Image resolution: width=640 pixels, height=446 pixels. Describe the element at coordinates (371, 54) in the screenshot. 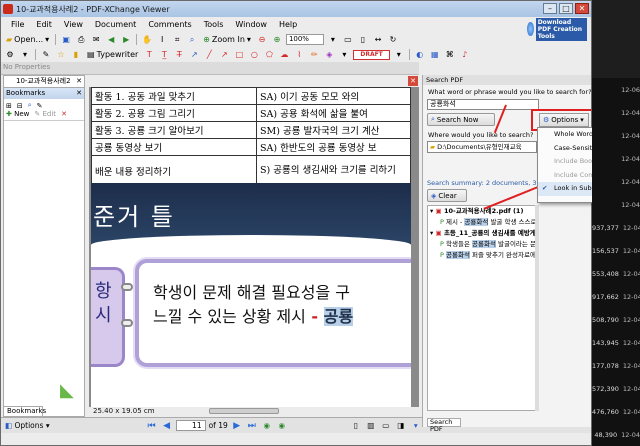

I see `draft-stamp-button: DRAFT` at that location.